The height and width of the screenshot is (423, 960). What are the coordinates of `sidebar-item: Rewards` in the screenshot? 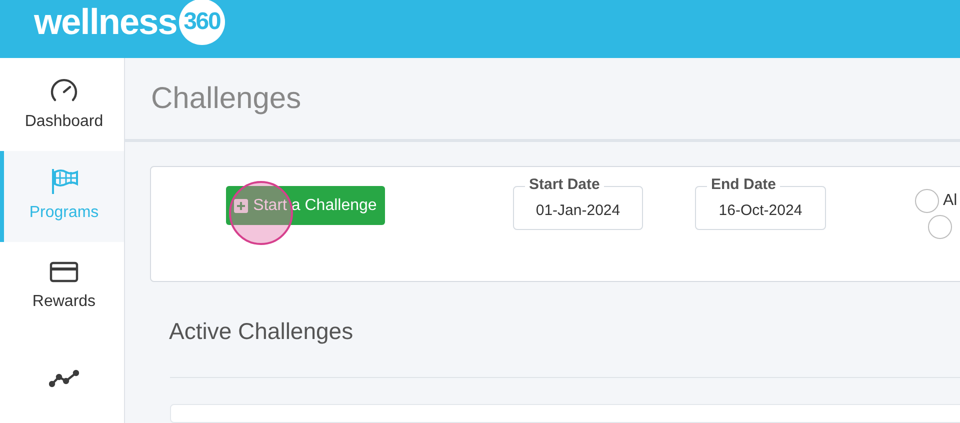 It's located at (62, 287).